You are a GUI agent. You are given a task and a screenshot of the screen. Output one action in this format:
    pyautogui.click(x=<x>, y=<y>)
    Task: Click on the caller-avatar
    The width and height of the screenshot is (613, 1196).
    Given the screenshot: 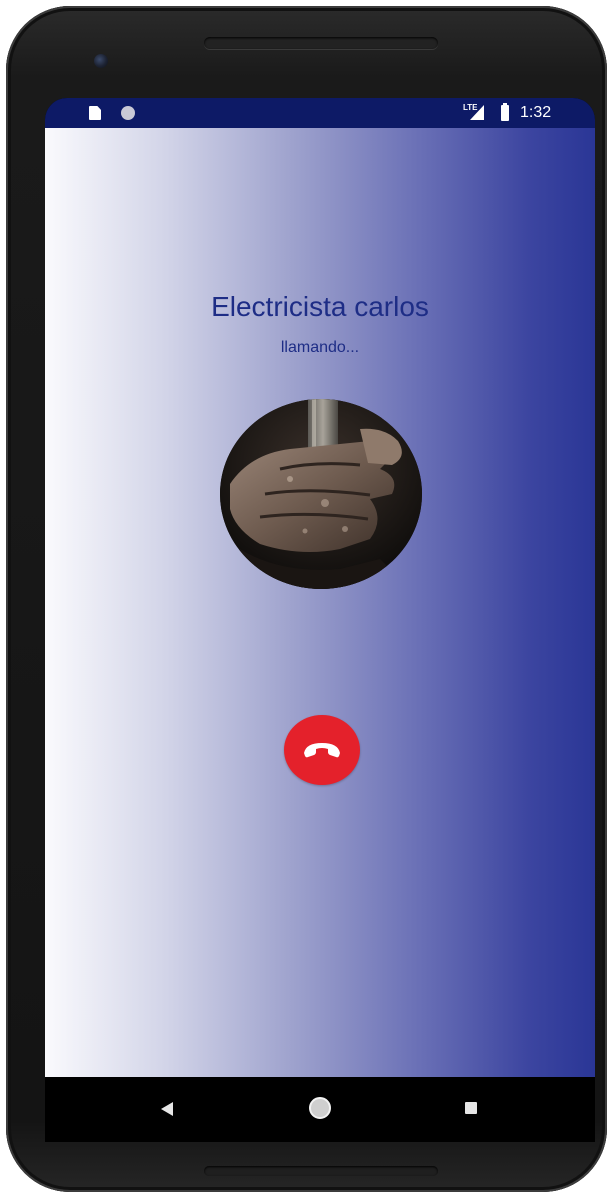 What is the action you would take?
    pyautogui.click(x=321, y=494)
    